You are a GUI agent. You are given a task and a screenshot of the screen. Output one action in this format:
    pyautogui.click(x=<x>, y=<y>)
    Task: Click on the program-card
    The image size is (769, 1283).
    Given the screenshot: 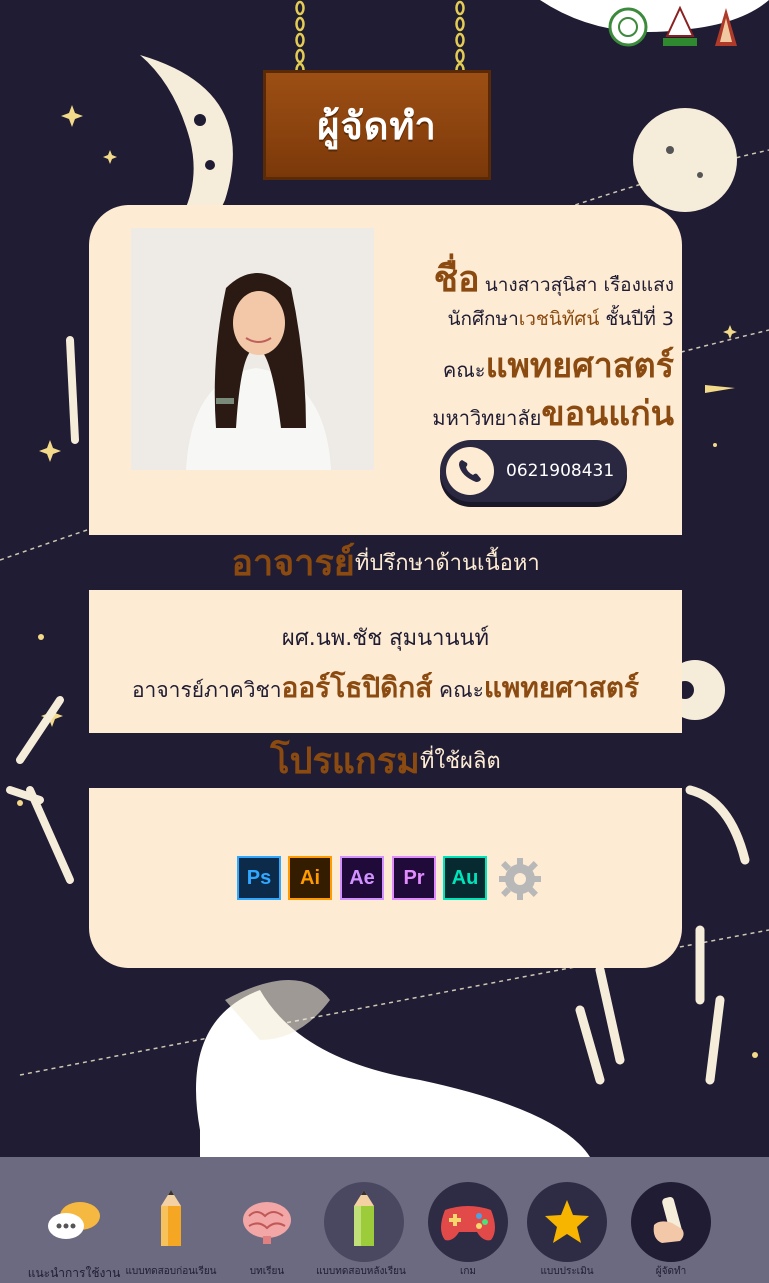 What is the action you would take?
    pyautogui.click(x=385, y=878)
    